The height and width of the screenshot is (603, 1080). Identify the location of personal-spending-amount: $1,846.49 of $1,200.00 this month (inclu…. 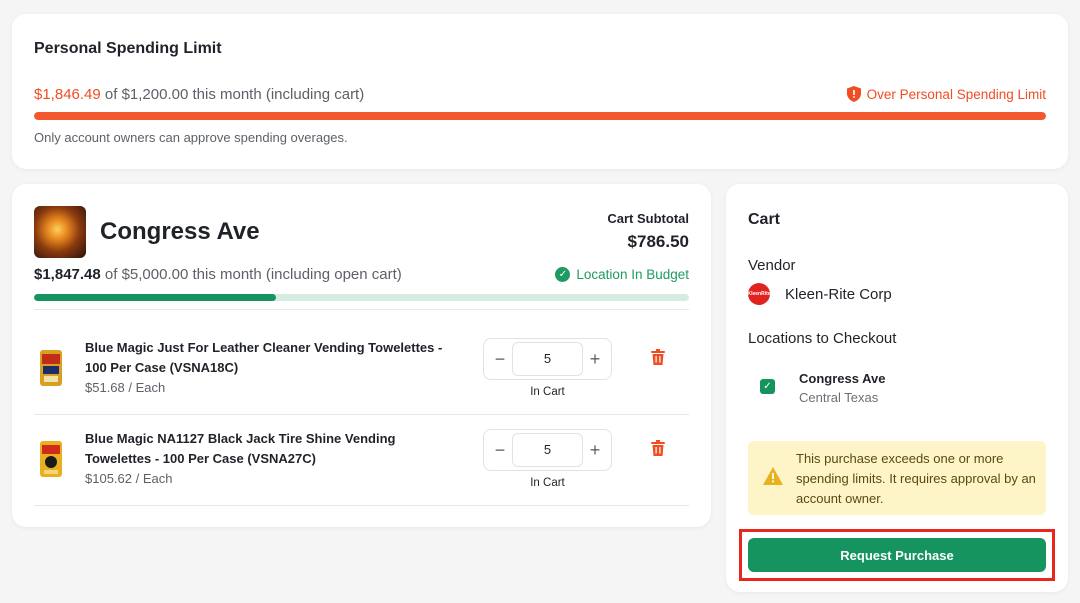
(199, 94).